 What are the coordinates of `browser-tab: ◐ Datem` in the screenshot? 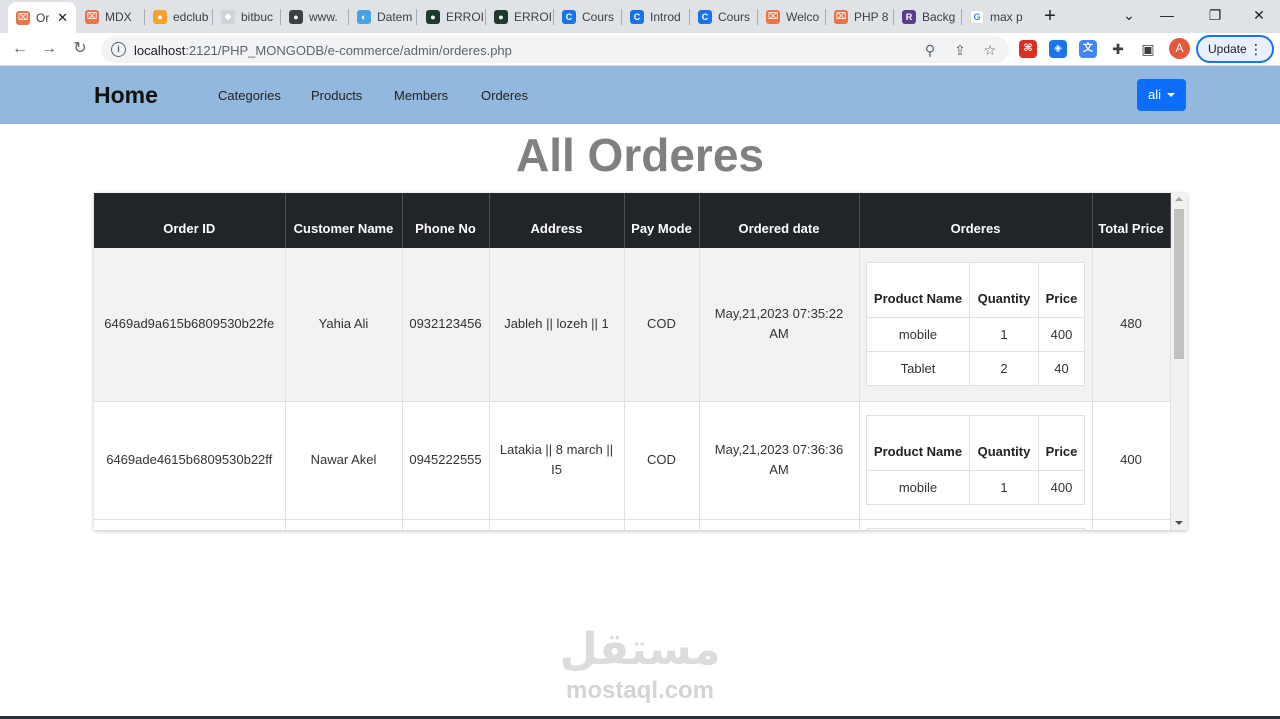 It's located at (382, 16).